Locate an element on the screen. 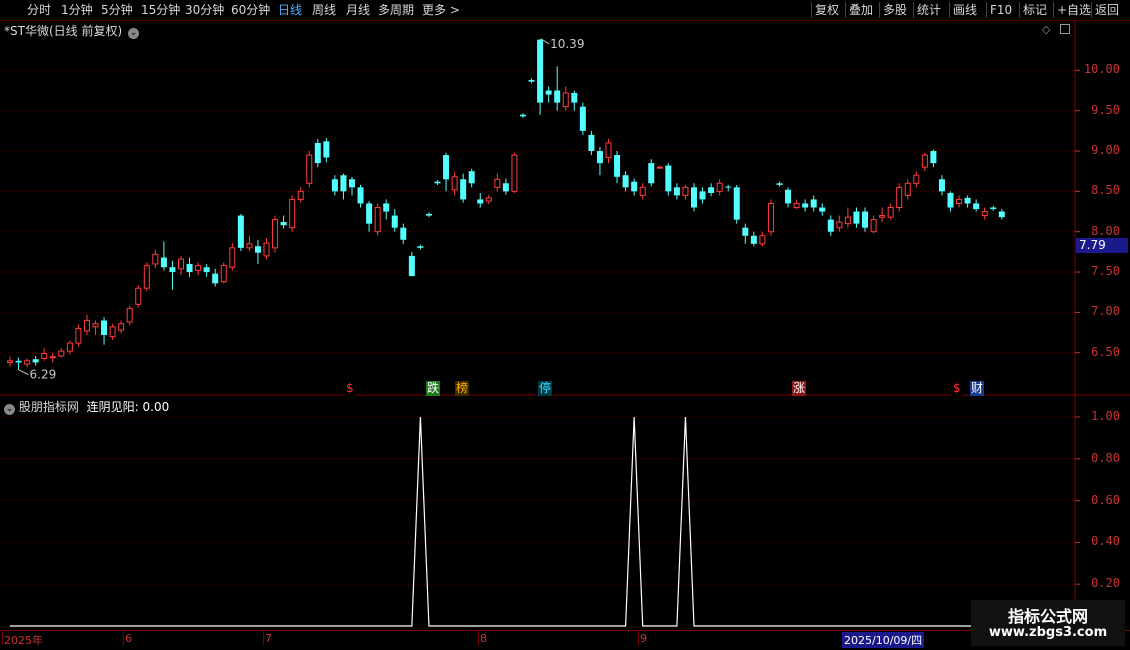 The image size is (1130, 650). panel-toggle-icon is located at coordinates (1065, 29).